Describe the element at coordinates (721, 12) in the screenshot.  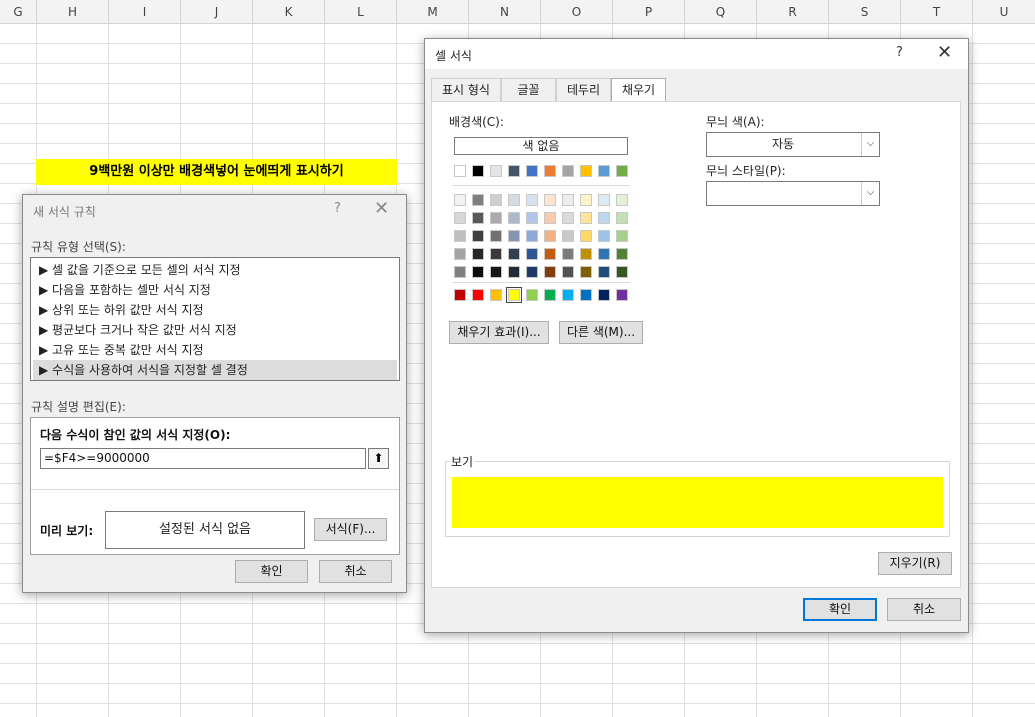
I see `column-header: Q` at that location.